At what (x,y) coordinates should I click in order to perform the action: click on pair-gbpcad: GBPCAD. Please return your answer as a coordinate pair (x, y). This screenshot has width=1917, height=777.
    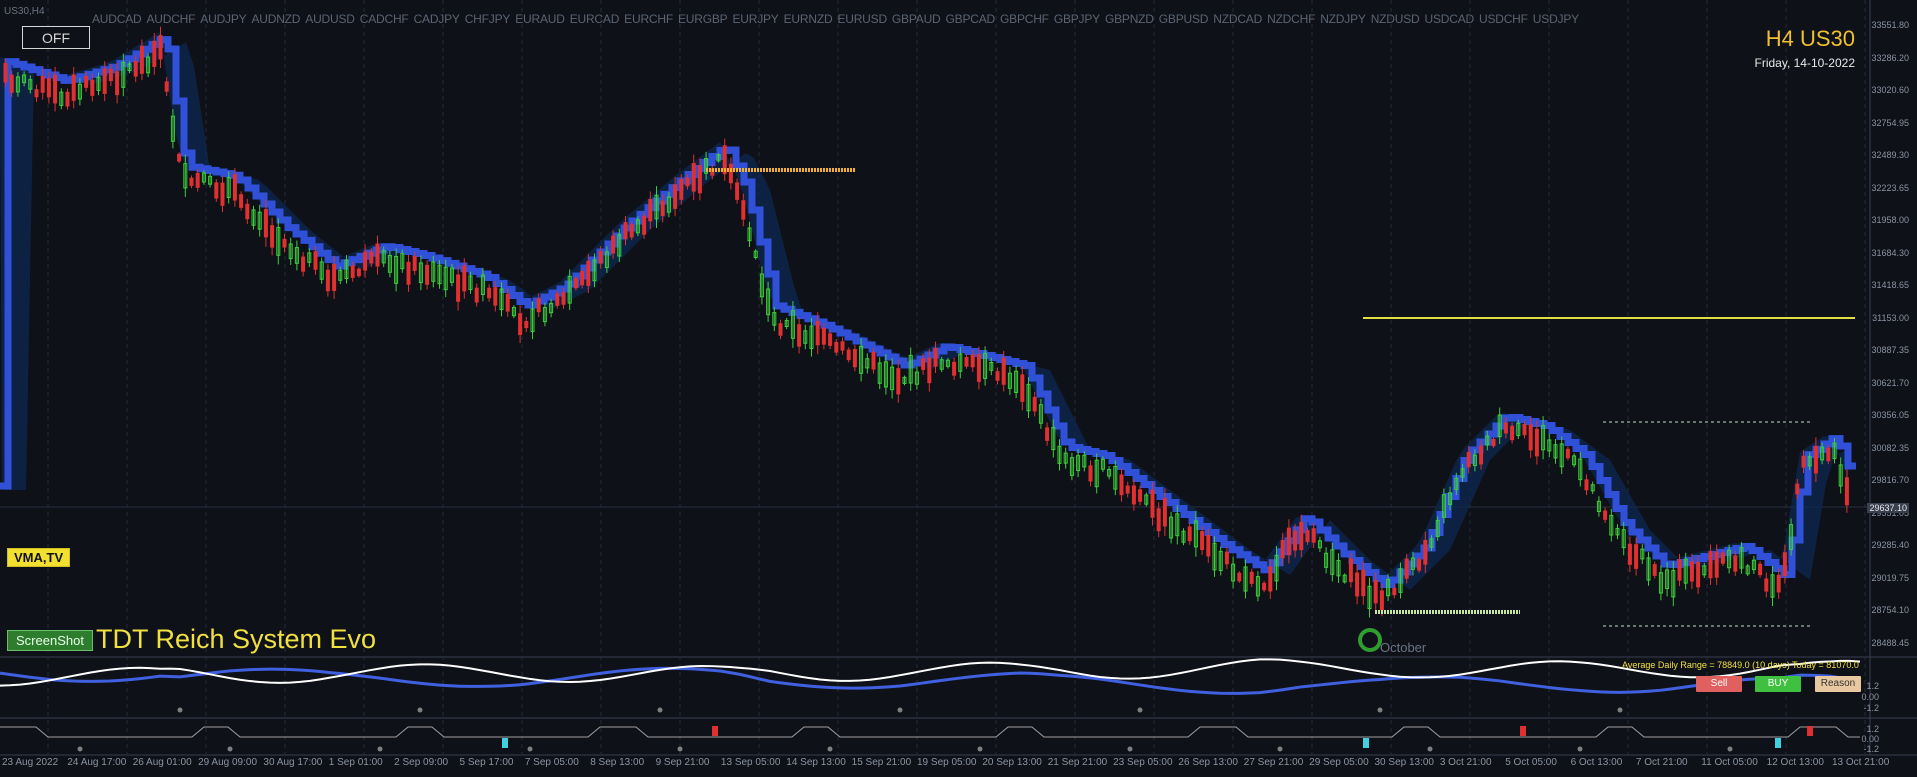
    Looking at the image, I should click on (971, 19).